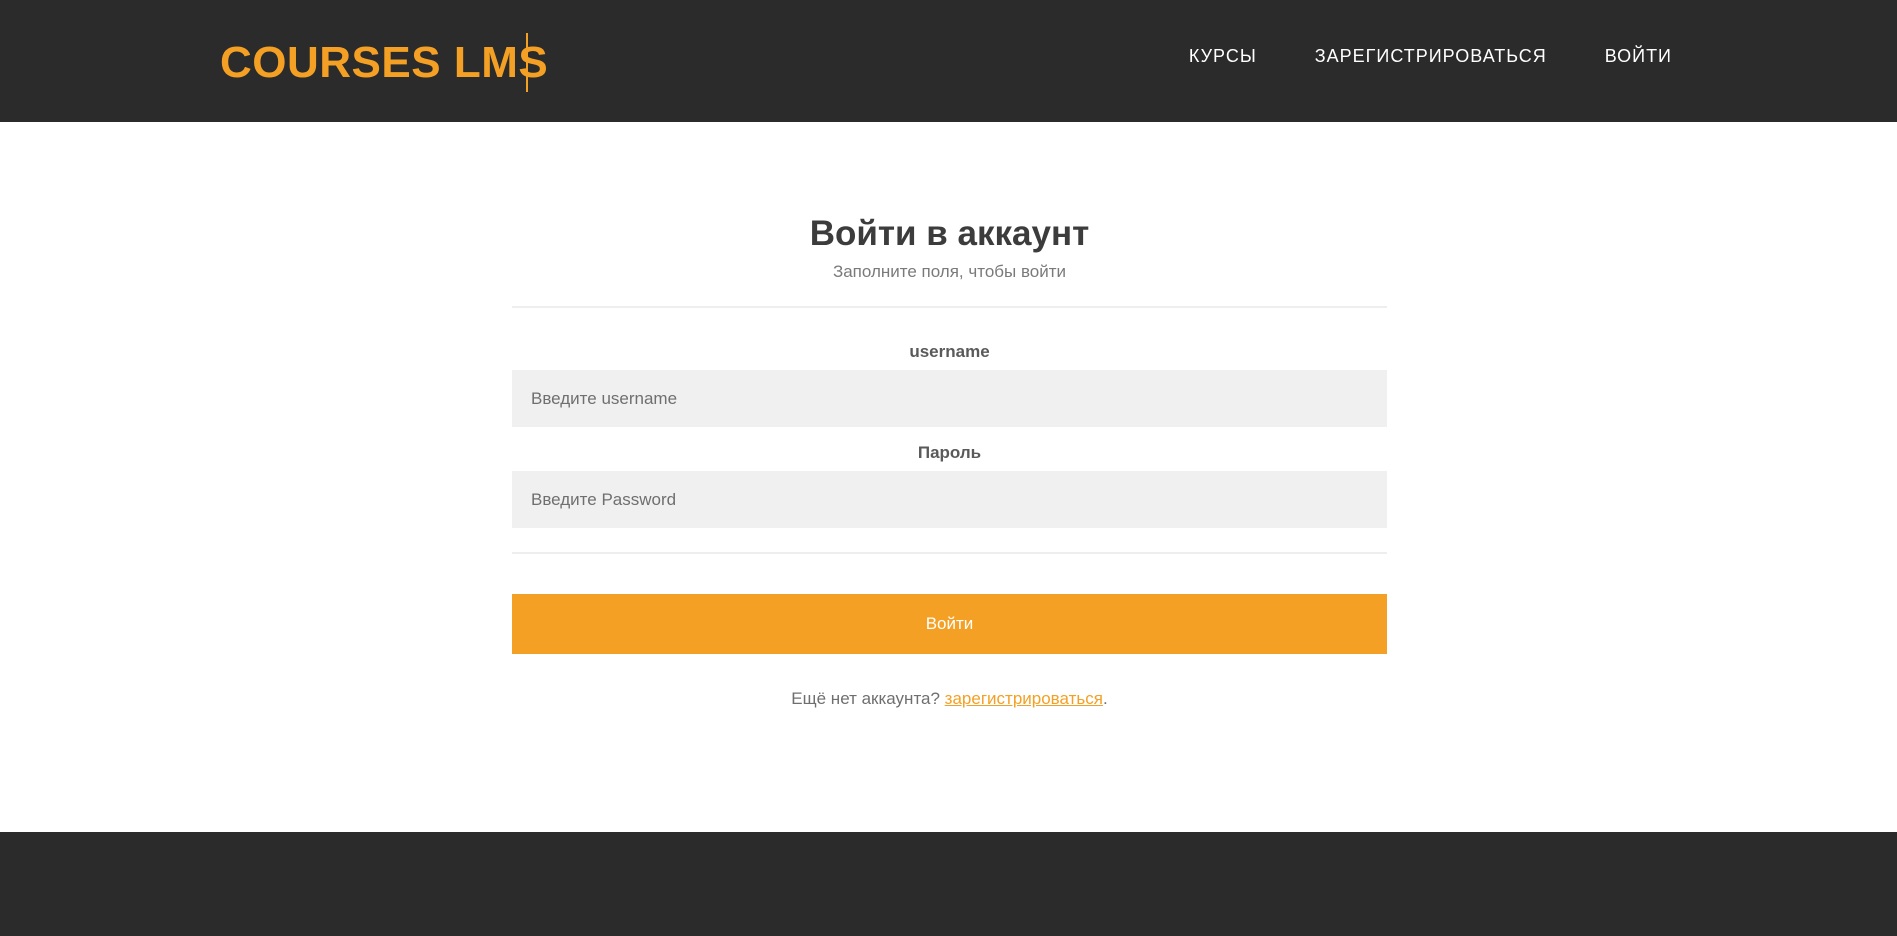 Image resolution: width=1897 pixels, height=936 pixels. Describe the element at coordinates (868, 698) in the screenshot. I see `signup-prompt-text: Ещё нет аккаунта?` at that location.